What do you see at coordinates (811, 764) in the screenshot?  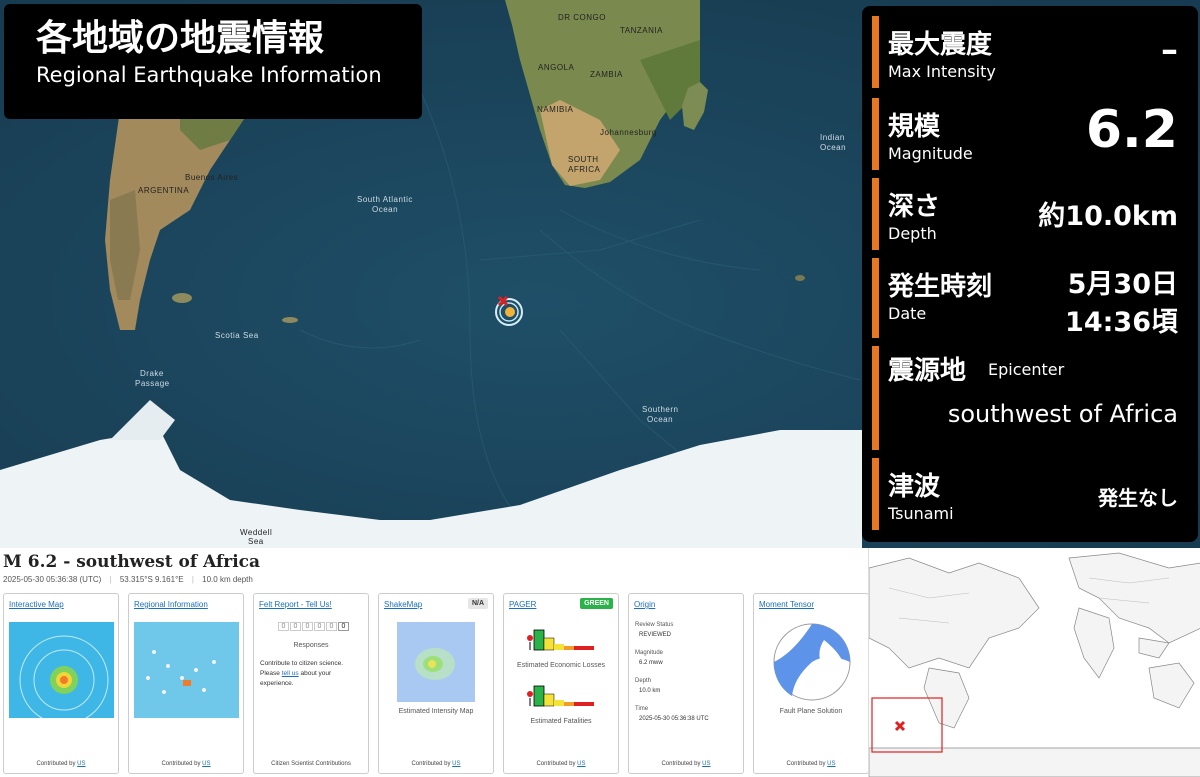 I see `moment-tensor-footer: Contributed by US` at bounding box center [811, 764].